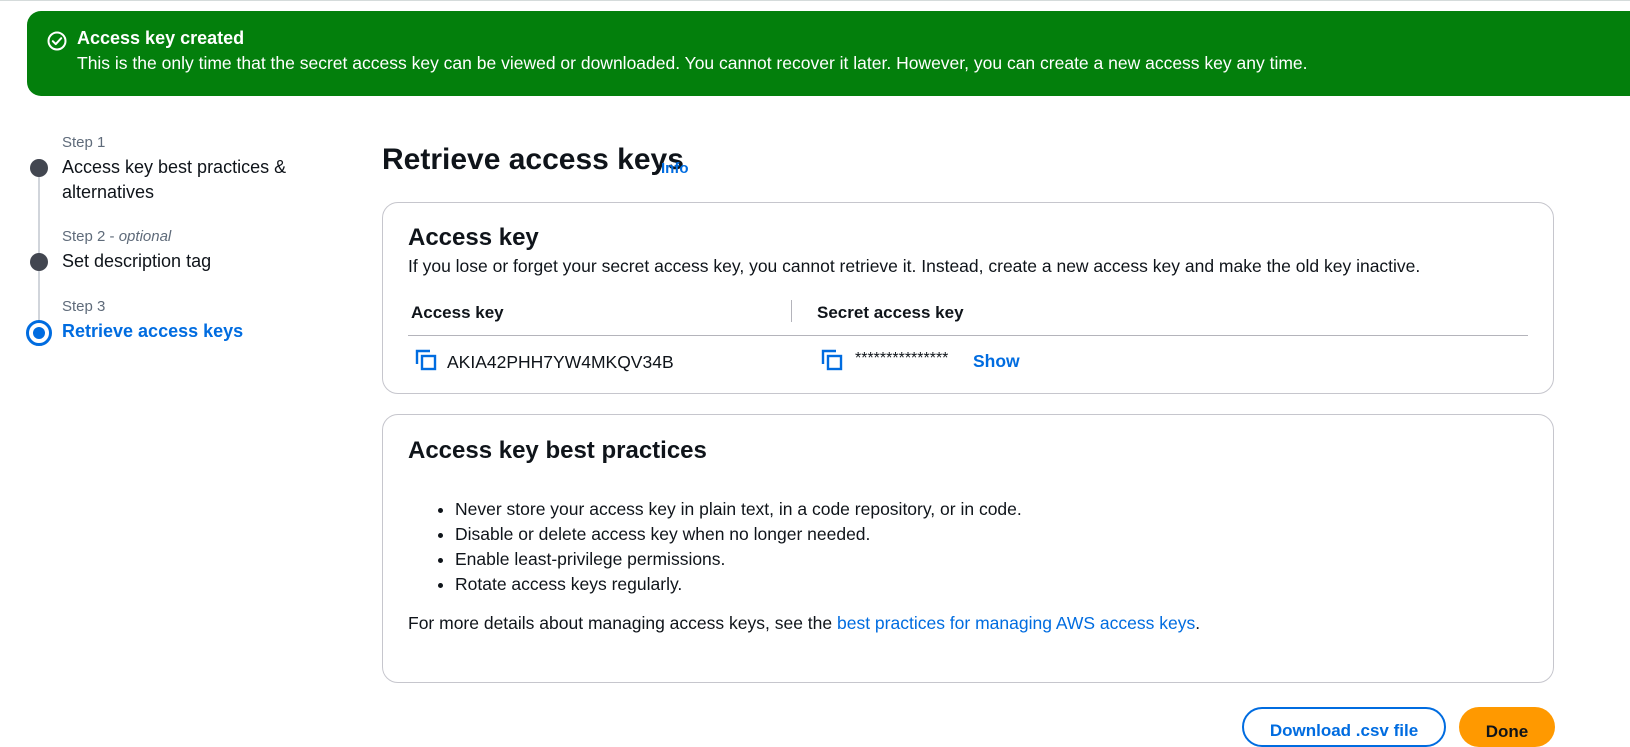 The height and width of the screenshot is (747, 1630). Describe the element at coordinates (153, 331) in the screenshot. I see `step-3-title: Retrieve access keys` at that location.